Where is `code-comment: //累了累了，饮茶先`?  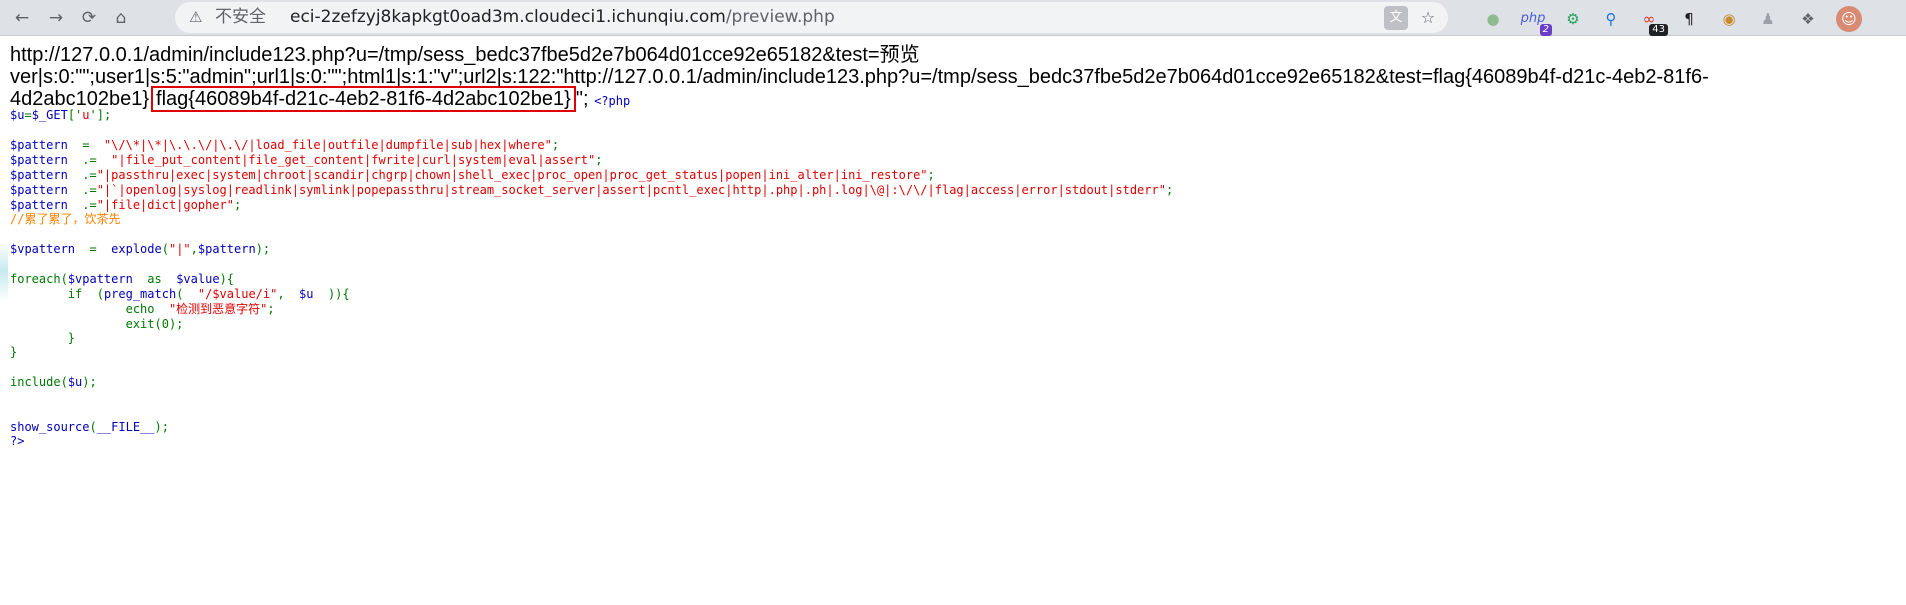 code-comment: //累了累了，饮茶先 is located at coordinates (65, 219).